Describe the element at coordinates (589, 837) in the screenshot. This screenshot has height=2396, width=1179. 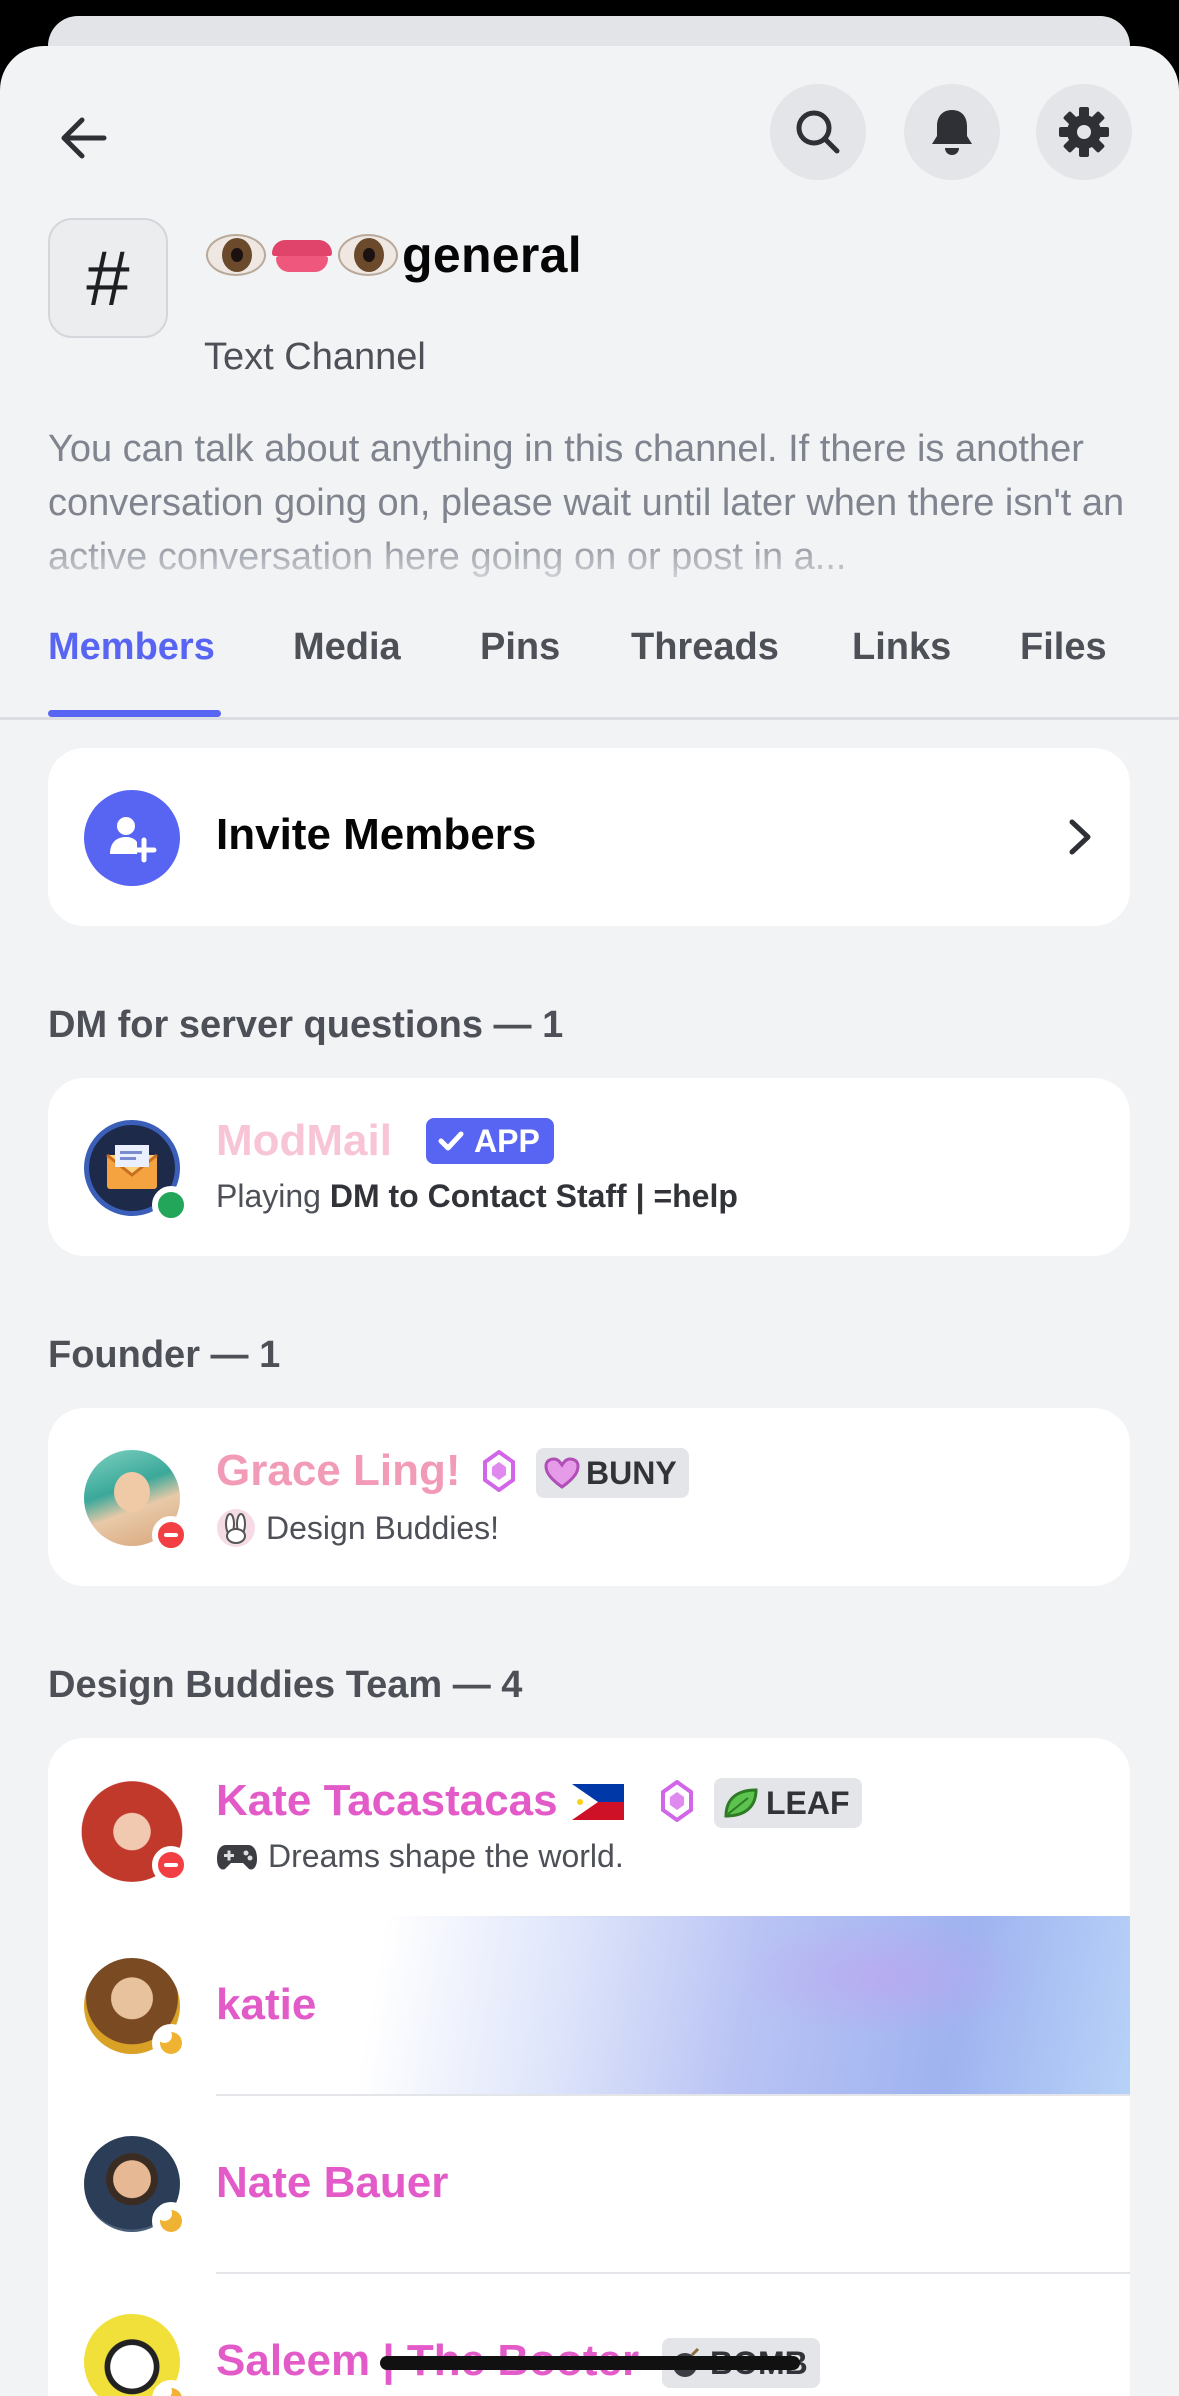
I see `invite-members-button: Invite Members` at that location.